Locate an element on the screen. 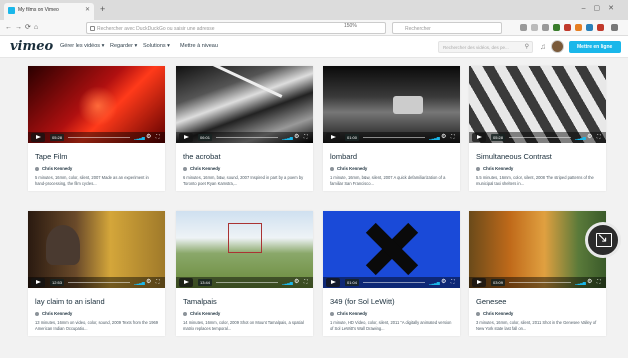 Image resolution: width=628 pixels, height=358 pixels. video-title: Tamalpais is located at coordinates (200, 301).